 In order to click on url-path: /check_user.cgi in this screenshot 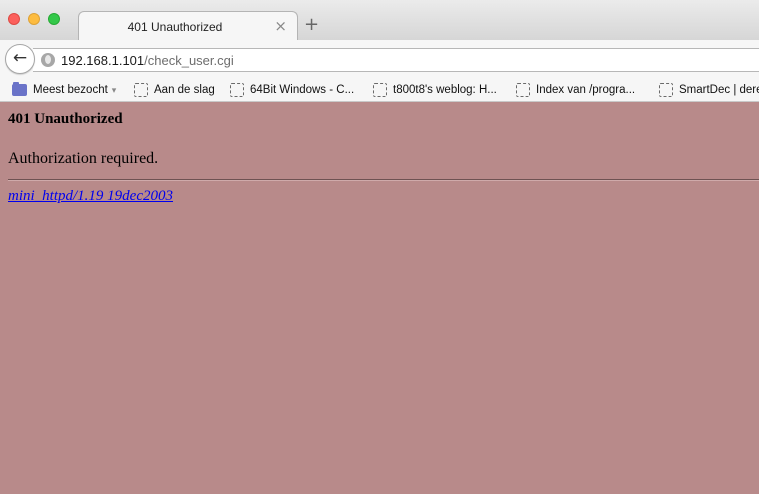, I will do `click(189, 60)`.